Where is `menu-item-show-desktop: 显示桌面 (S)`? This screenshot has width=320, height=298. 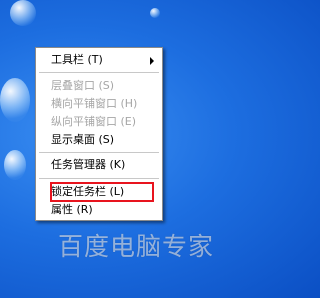 menu-item-show-desktop: 显示桌面 (S) is located at coordinates (99, 140).